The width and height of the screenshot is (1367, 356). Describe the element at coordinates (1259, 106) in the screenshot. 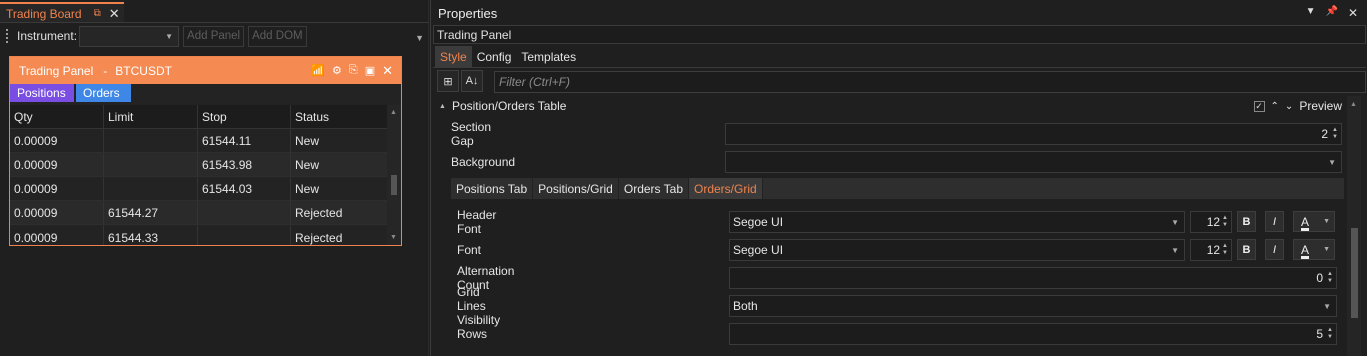

I see `preview-checkbox: ✓` at that location.